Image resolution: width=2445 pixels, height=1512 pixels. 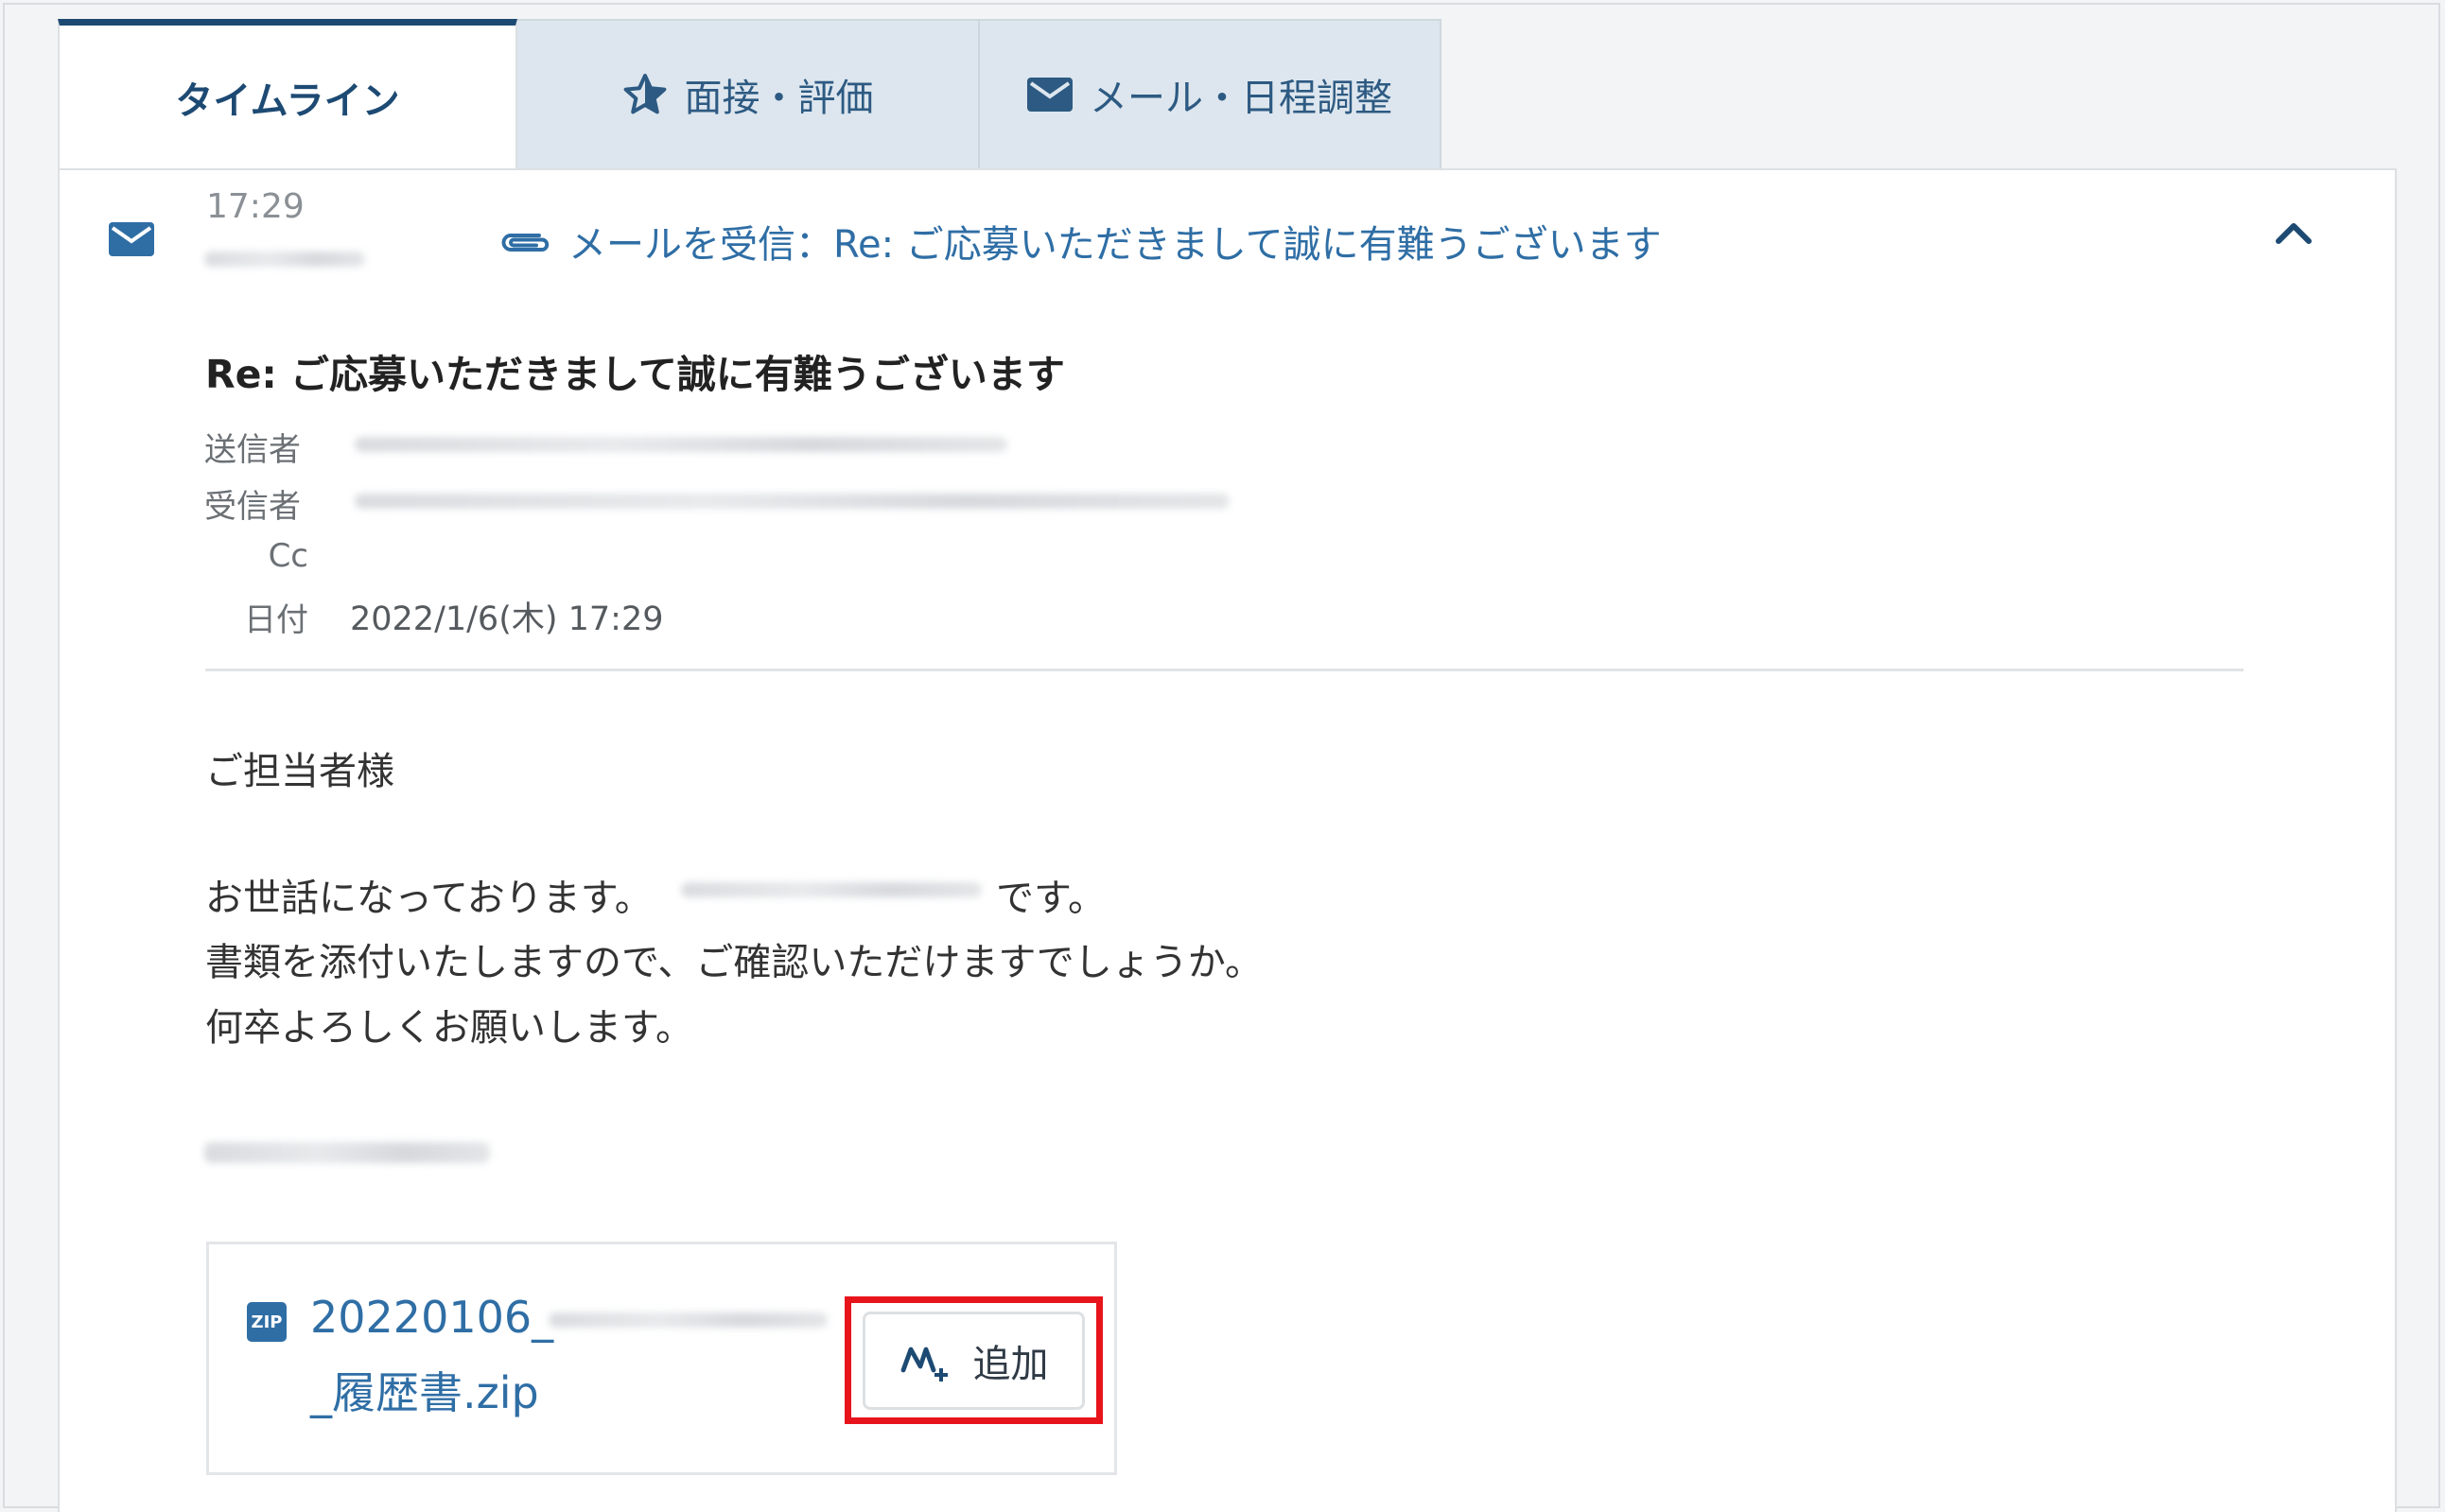 What do you see at coordinates (252, 450) in the screenshot?
I see `from-label: 送信者` at bounding box center [252, 450].